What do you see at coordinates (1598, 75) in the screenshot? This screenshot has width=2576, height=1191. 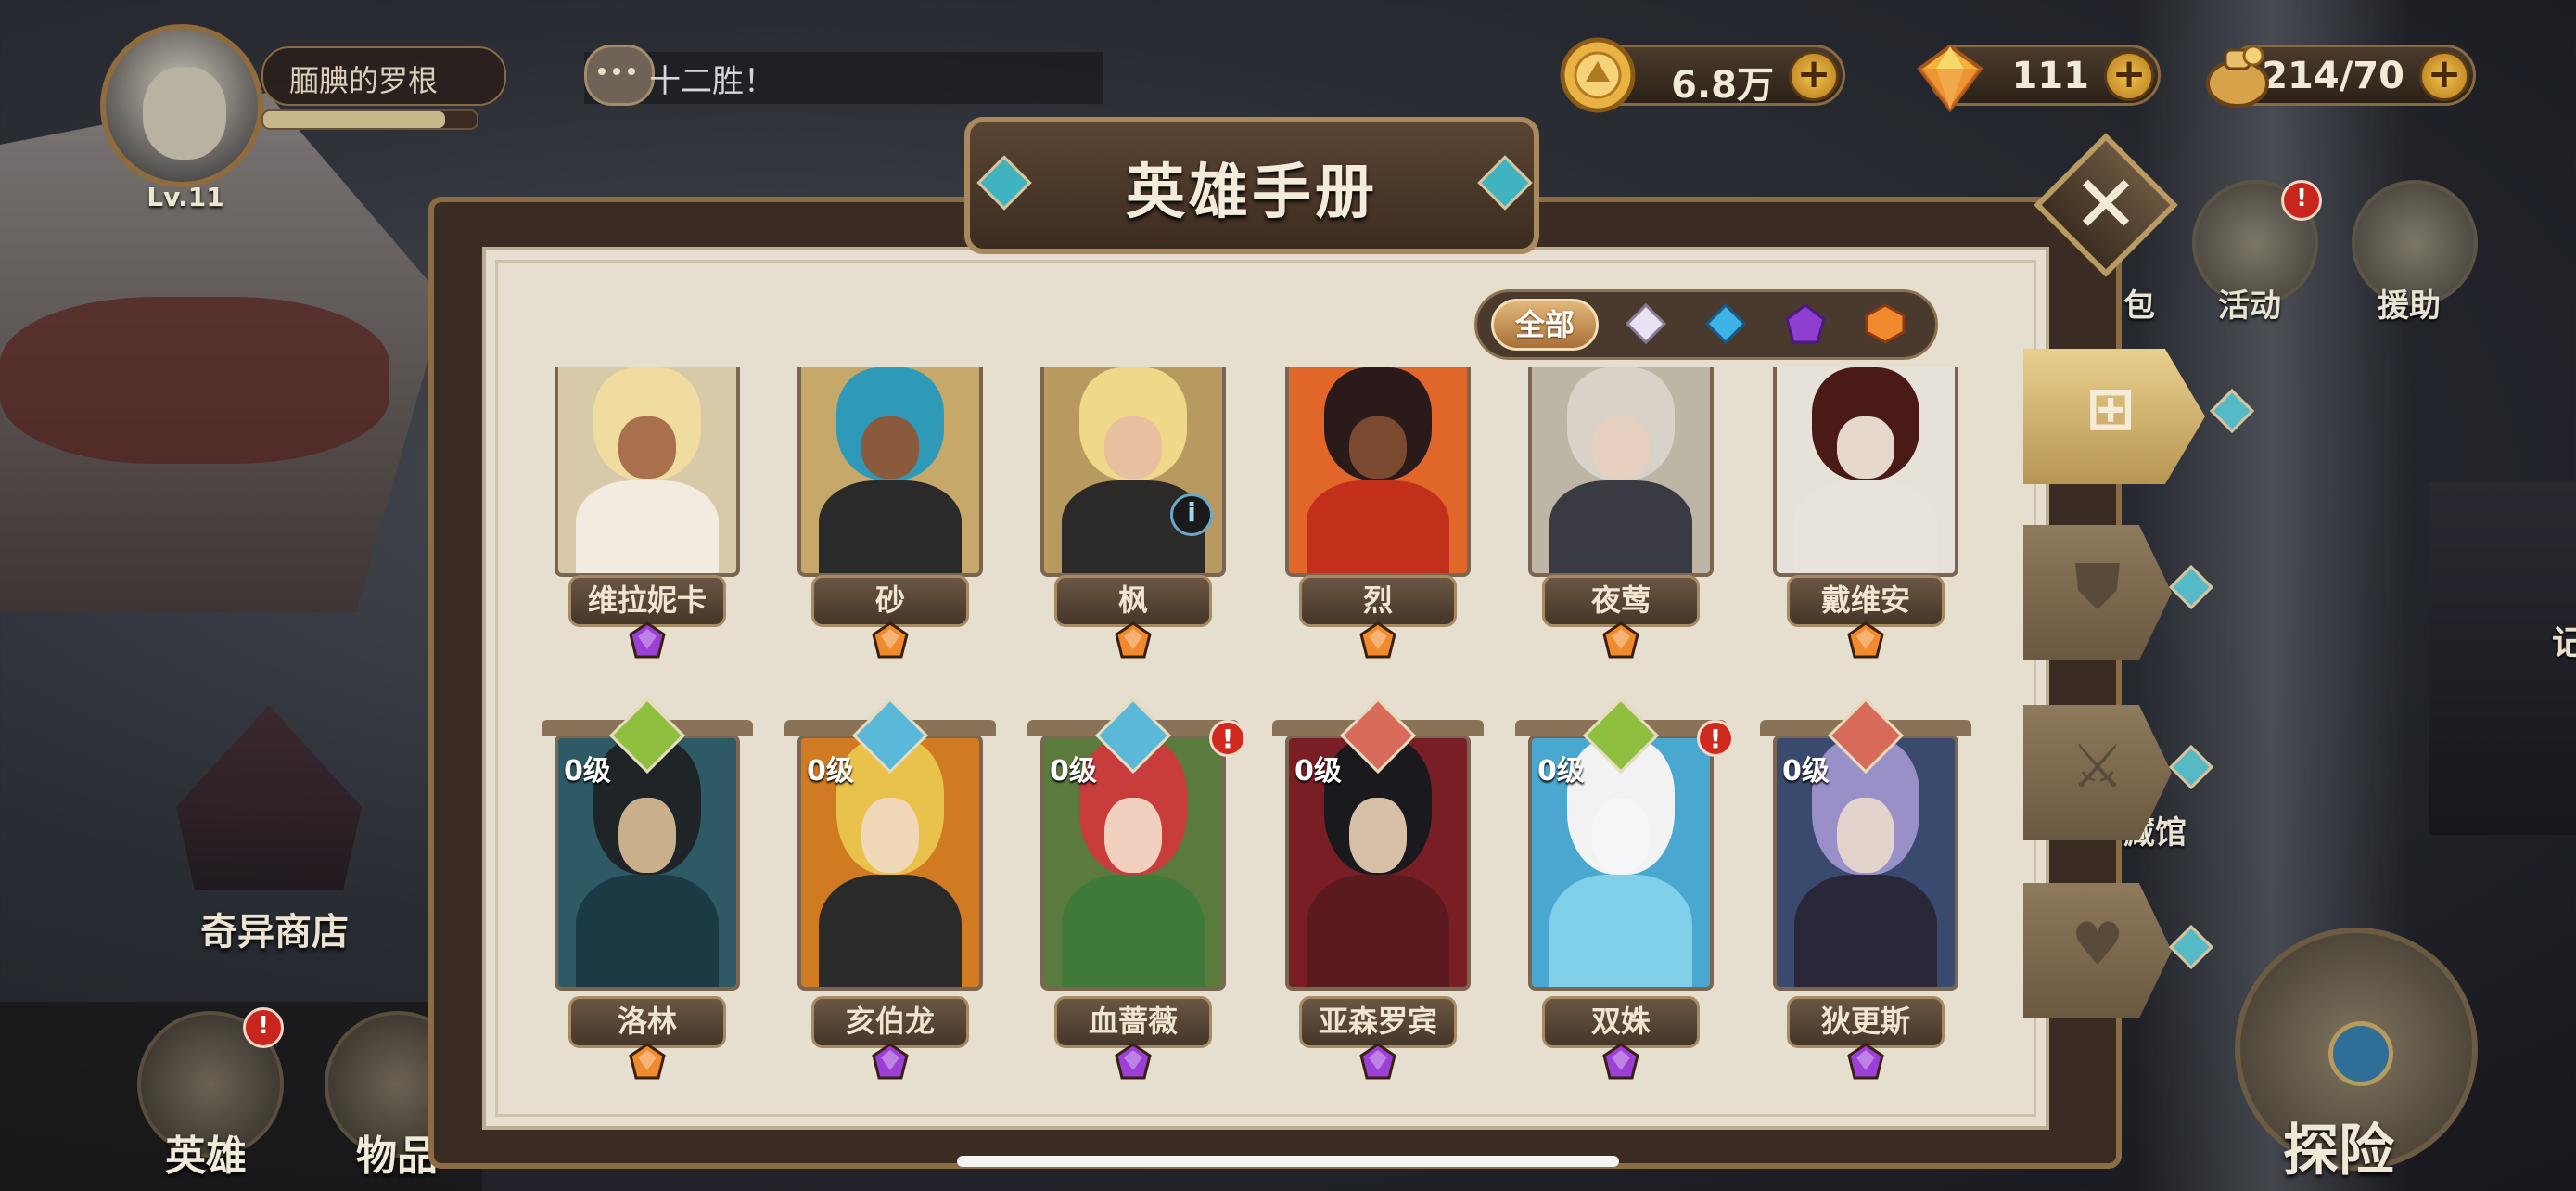 I see `gold-coin-icon` at bounding box center [1598, 75].